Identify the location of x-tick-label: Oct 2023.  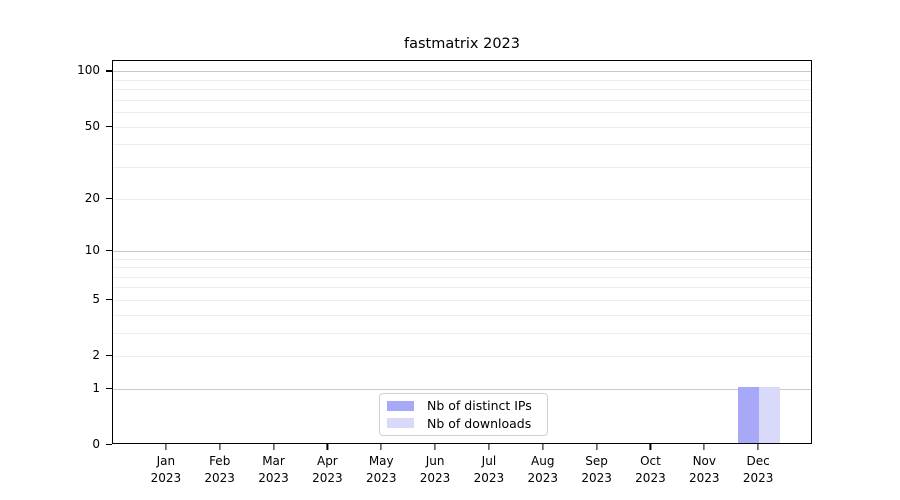
(650, 469).